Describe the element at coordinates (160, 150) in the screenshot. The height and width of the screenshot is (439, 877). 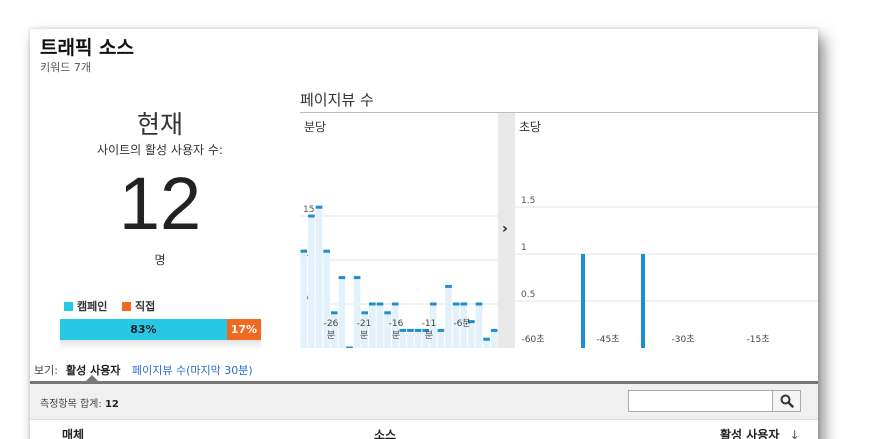
I see `active-users-desc: 사이트의 활성 사용자 수:` at that location.